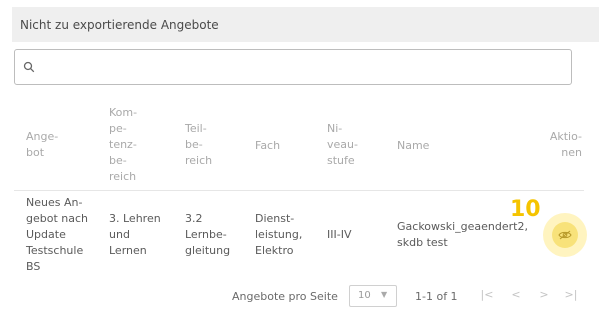  What do you see at coordinates (436, 296) in the screenshot?
I see `page-range: 1-1 of 1` at bounding box center [436, 296].